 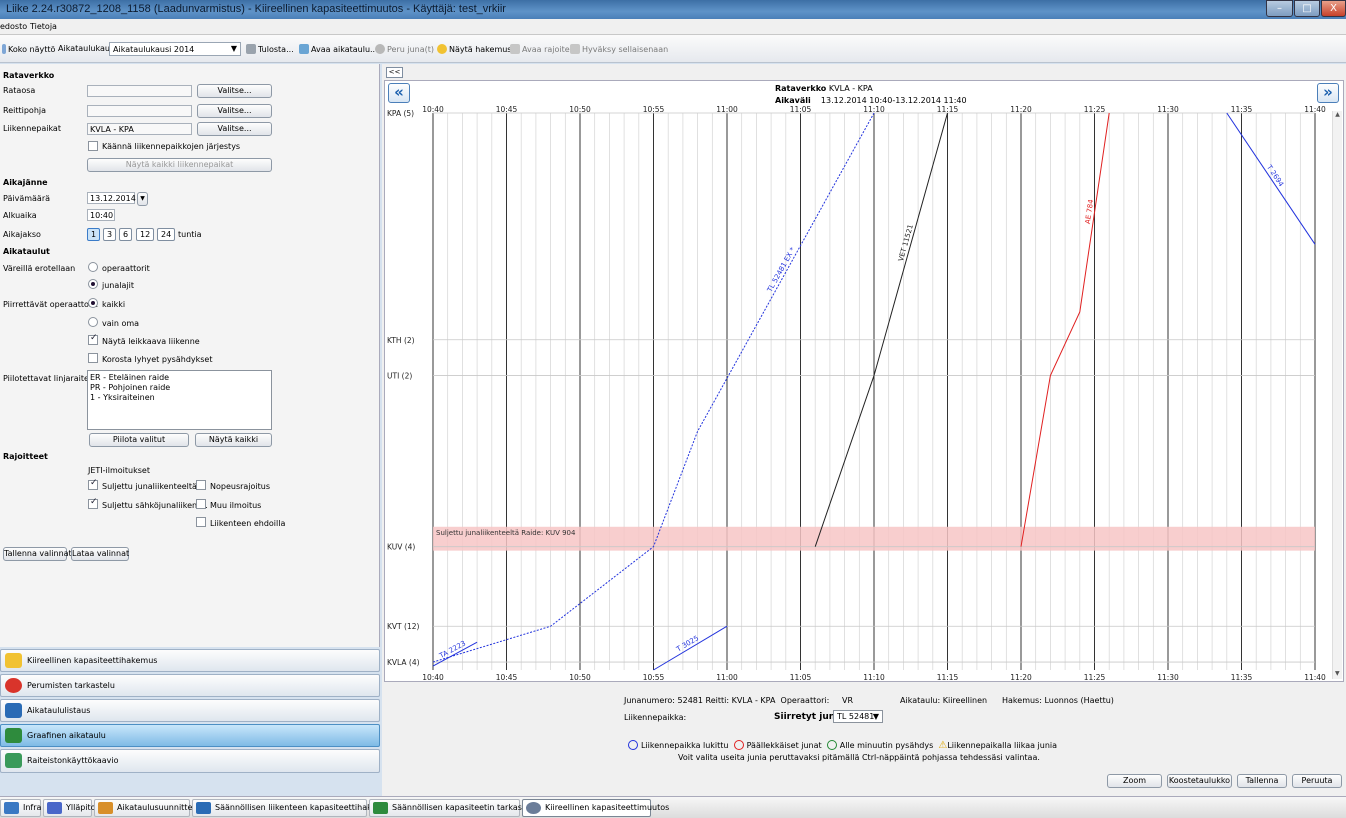 I want to click on nav-timetable-list: Aikataululistaus, so click(x=190, y=710).